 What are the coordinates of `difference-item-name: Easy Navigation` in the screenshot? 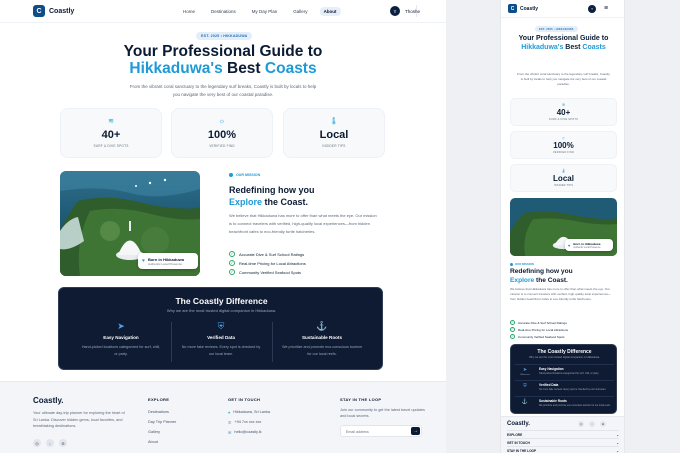 It's located at (121, 337).